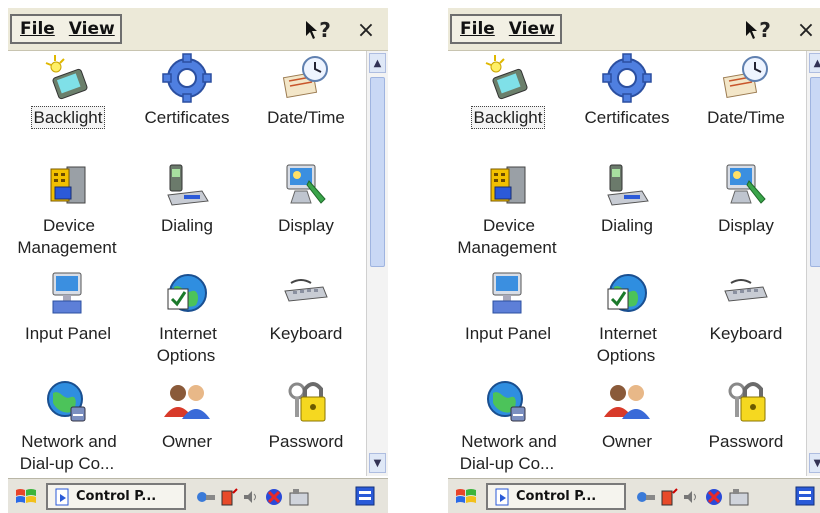 The image size is (820, 513). I want to click on date-time-icon, so click(745, 77).